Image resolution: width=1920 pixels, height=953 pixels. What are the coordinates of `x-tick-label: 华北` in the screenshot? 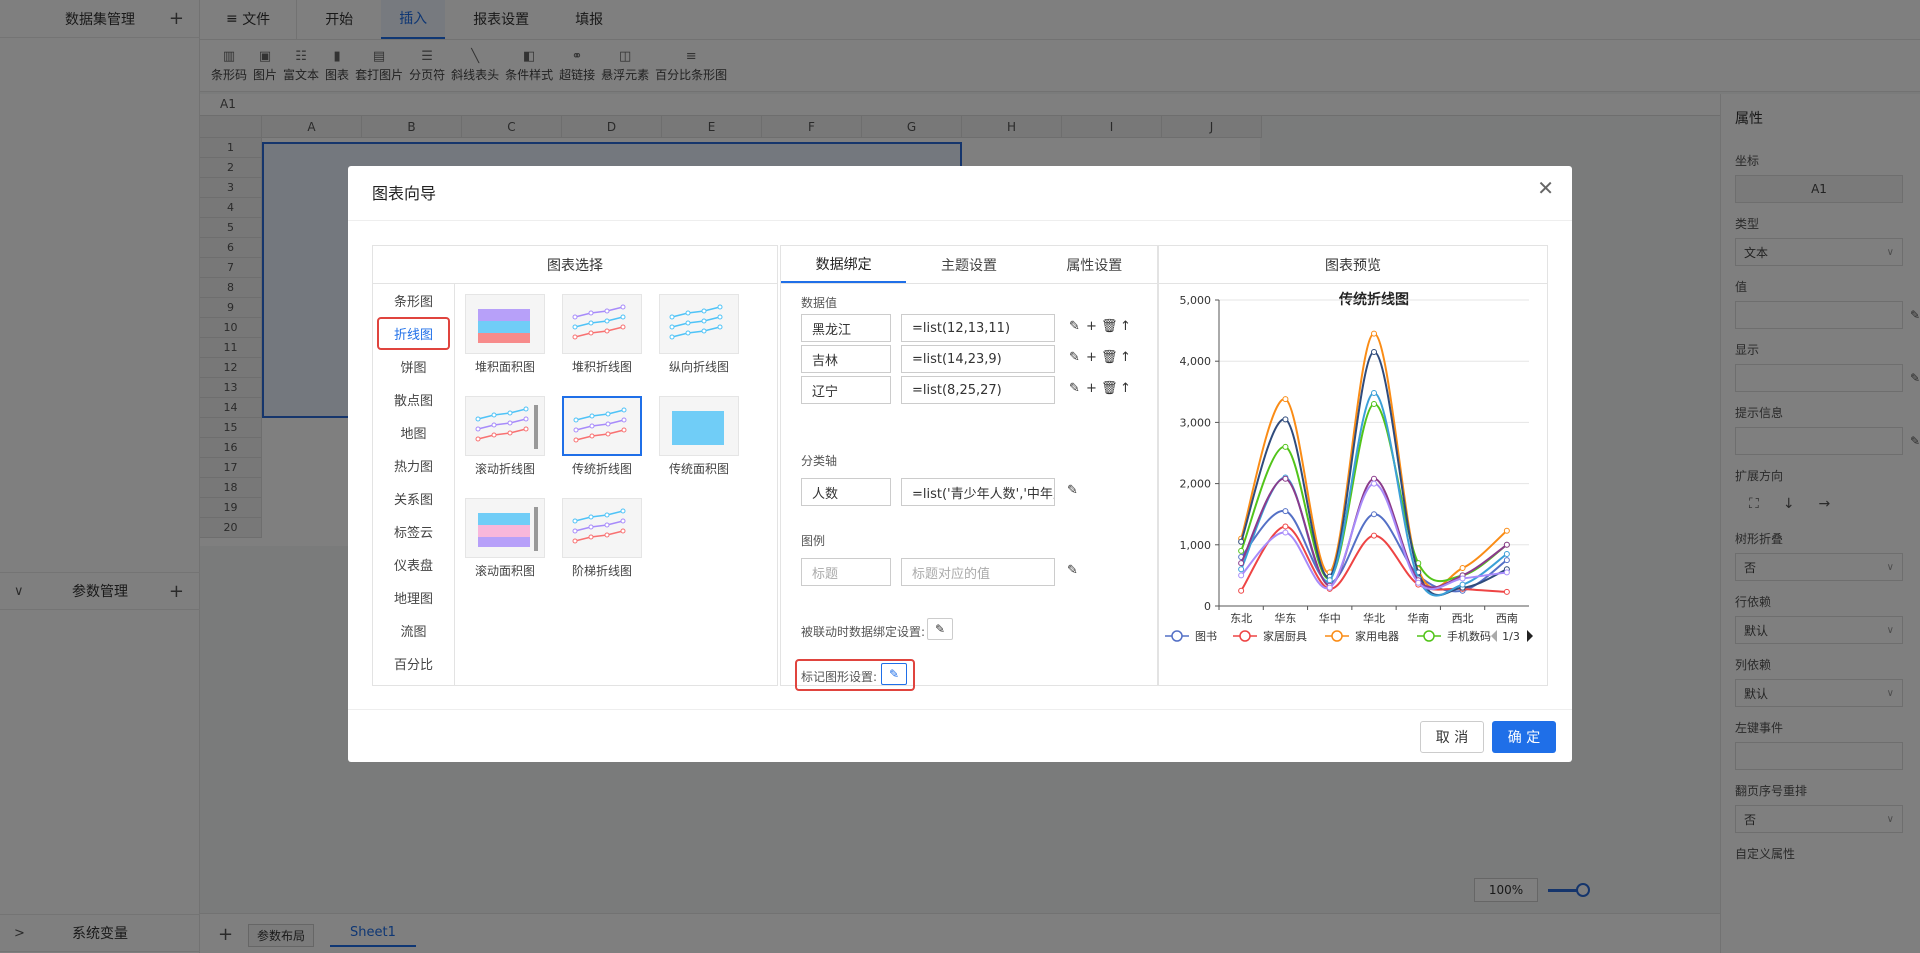 It's located at (1374, 618).